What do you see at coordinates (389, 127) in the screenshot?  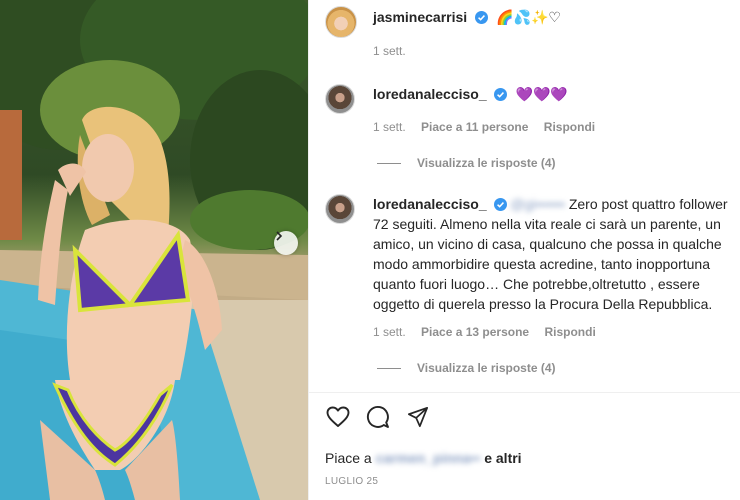 I see `comment-1-time: 1 sett.` at bounding box center [389, 127].